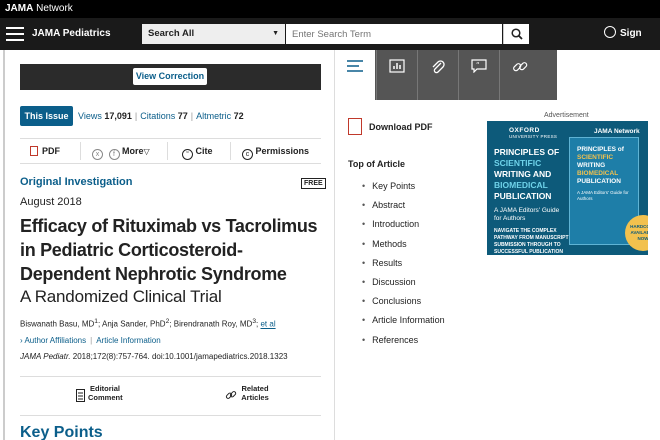 The image size is (660, 440). What do you see at coordinates (97, 154) in the screenshot?
I see `twitter-icon: x` at bounding box center [97, 154].